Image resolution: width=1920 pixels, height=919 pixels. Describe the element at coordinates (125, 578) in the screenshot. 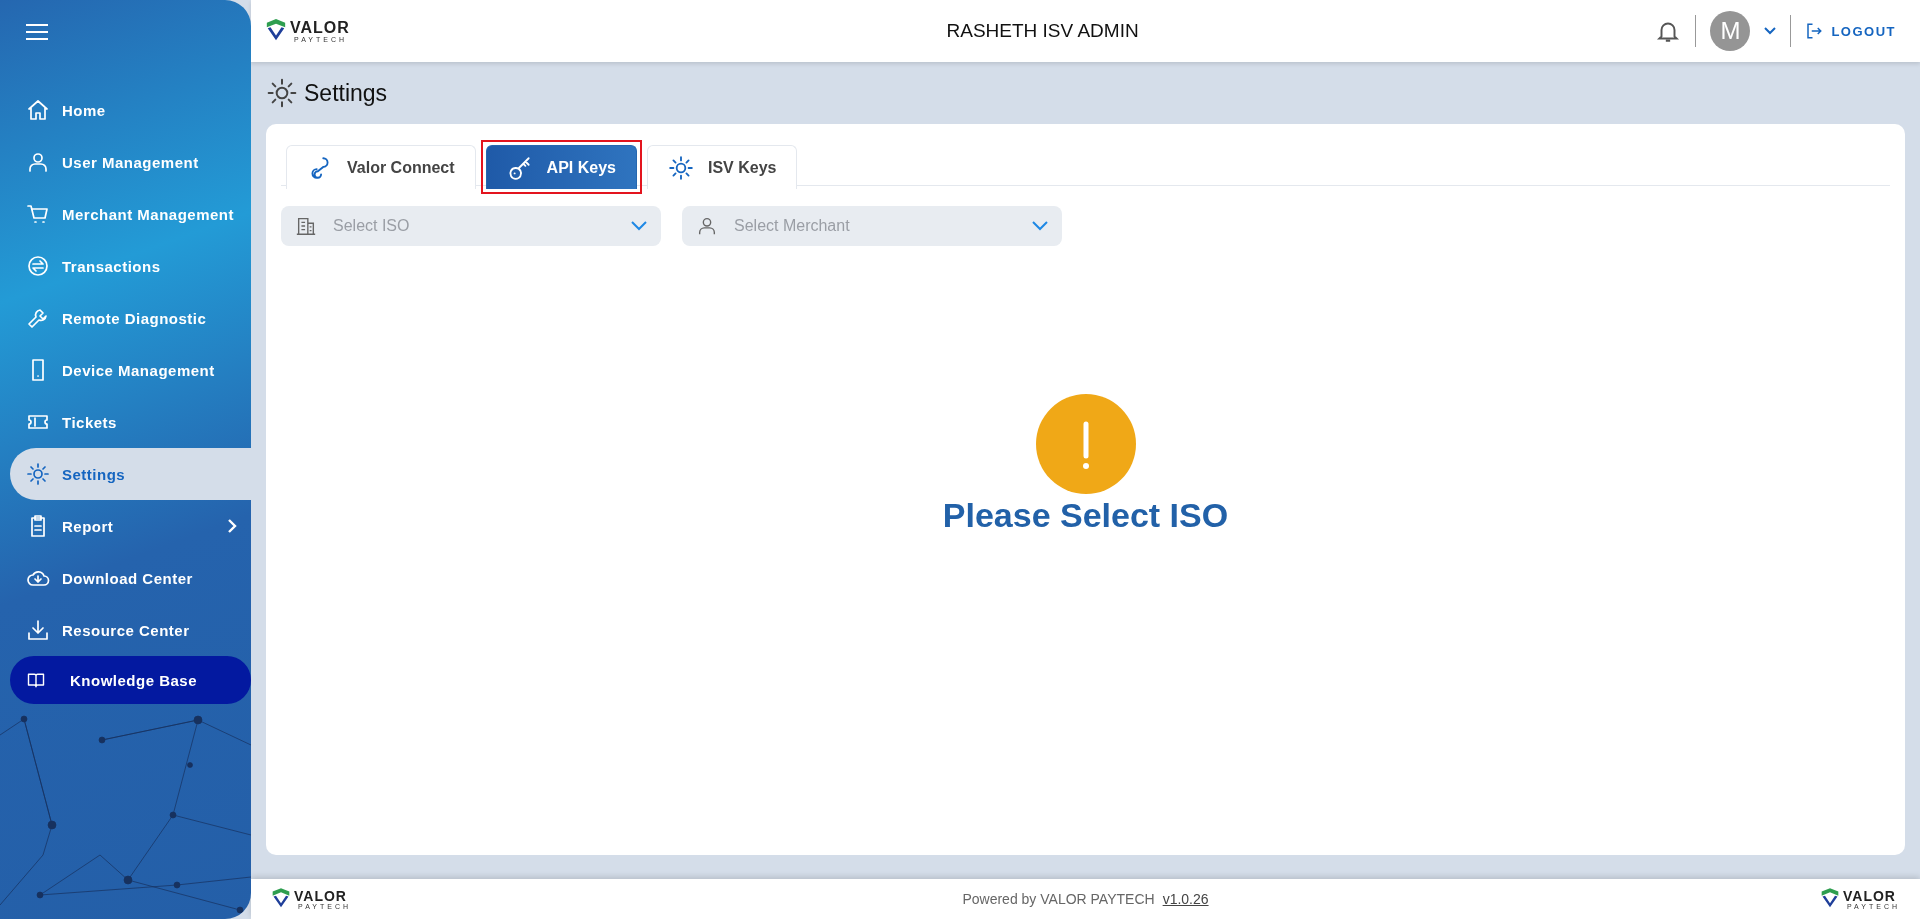

I see `sidebar-item: Download Center` at that location.